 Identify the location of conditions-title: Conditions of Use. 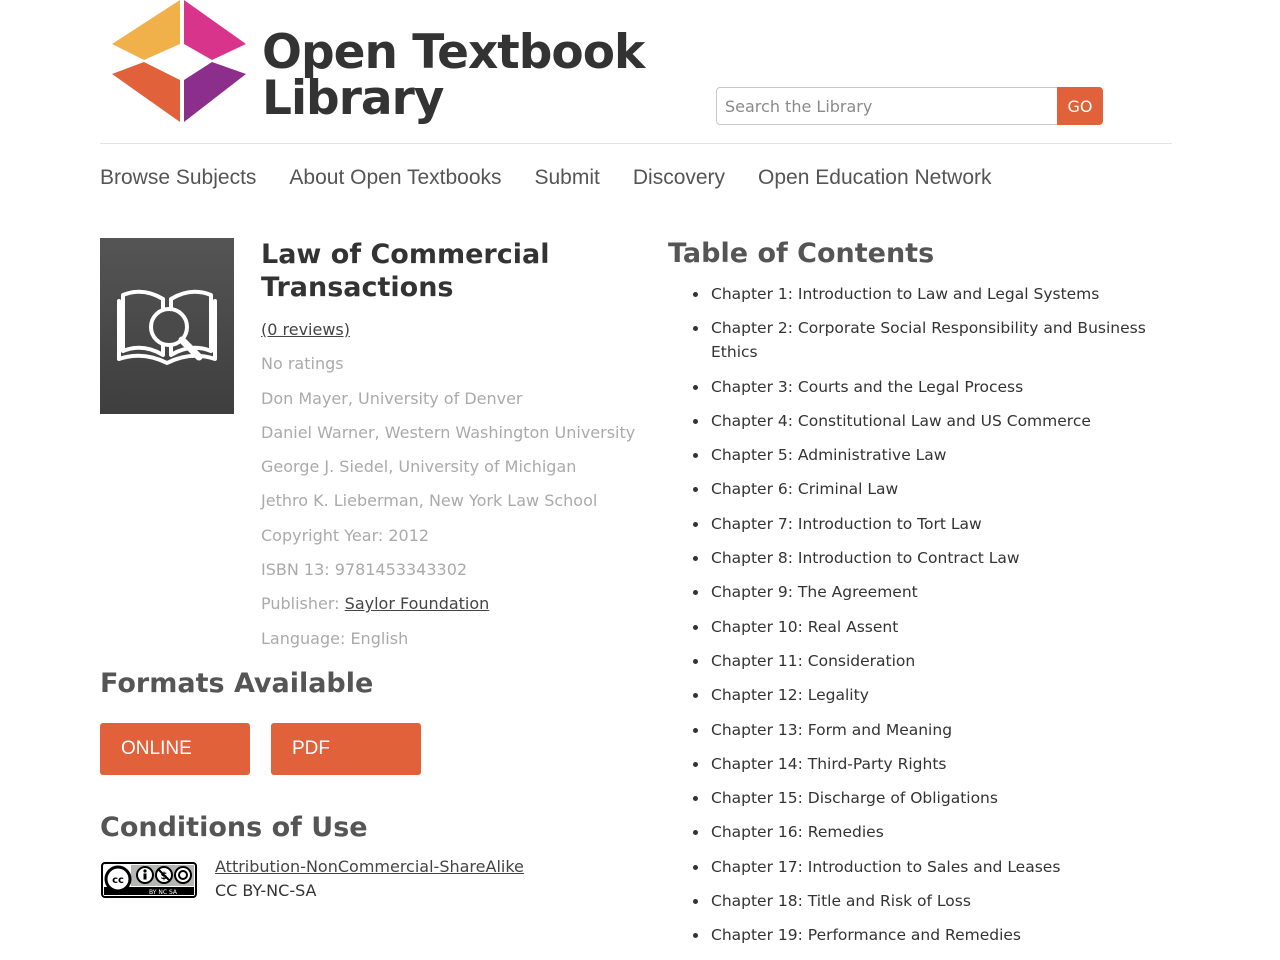
(234, 827).